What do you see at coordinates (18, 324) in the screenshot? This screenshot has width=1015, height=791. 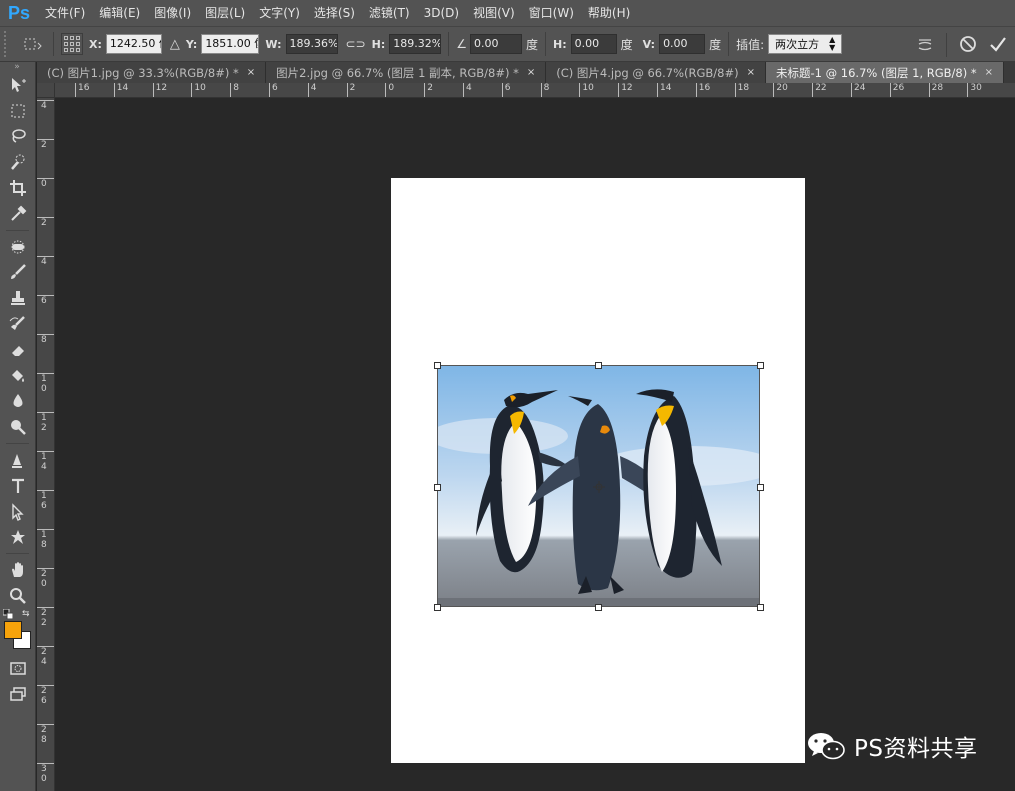 I see `history-brush-tool-icon` at bounding box center [18, 324].